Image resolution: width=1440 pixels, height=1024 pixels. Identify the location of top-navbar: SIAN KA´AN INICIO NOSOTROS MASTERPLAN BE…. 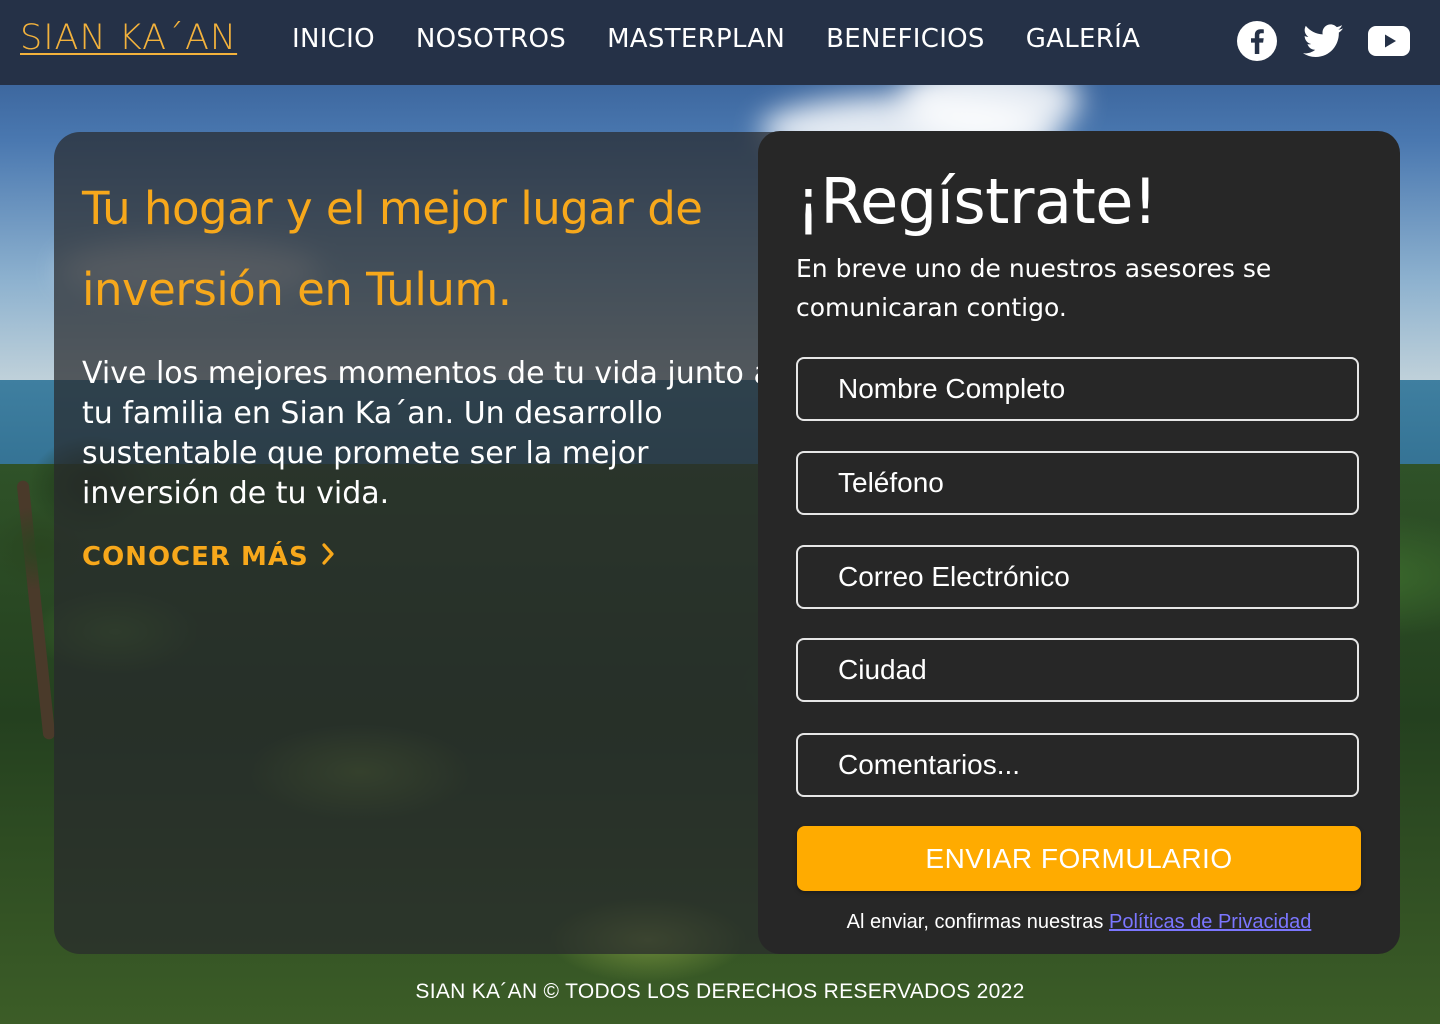
(720, 42).